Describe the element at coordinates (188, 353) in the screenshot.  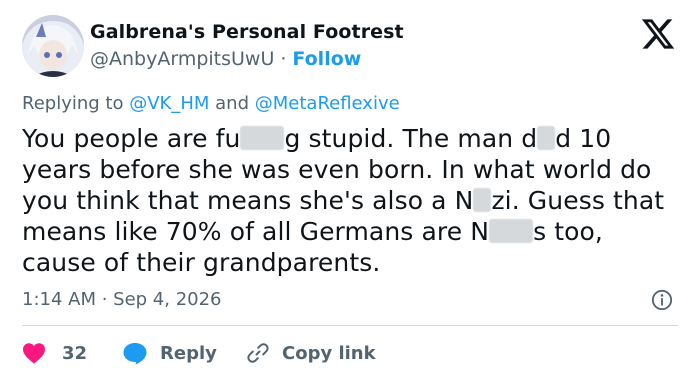
I see `reply-label: Reply` at that location.